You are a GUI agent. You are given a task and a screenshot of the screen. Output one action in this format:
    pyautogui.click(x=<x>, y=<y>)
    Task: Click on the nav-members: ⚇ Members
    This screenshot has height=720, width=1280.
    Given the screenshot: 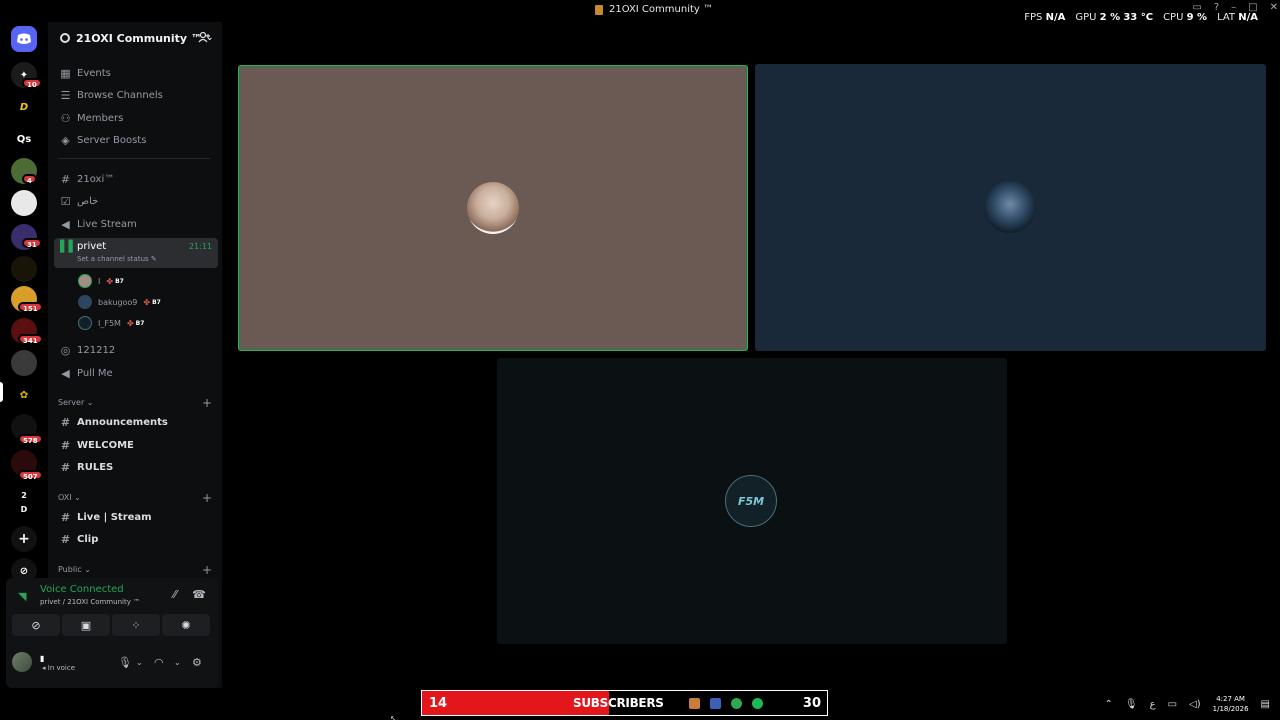 What is the action you would take?
    pyautogui.click(x=136, y=118)
    